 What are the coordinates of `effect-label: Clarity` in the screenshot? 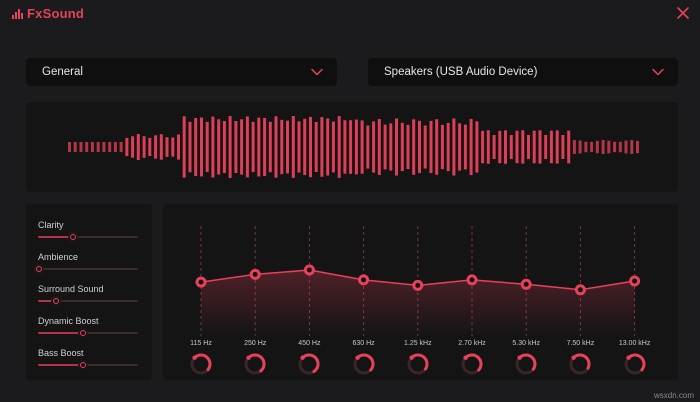 It's located at (51, 225).